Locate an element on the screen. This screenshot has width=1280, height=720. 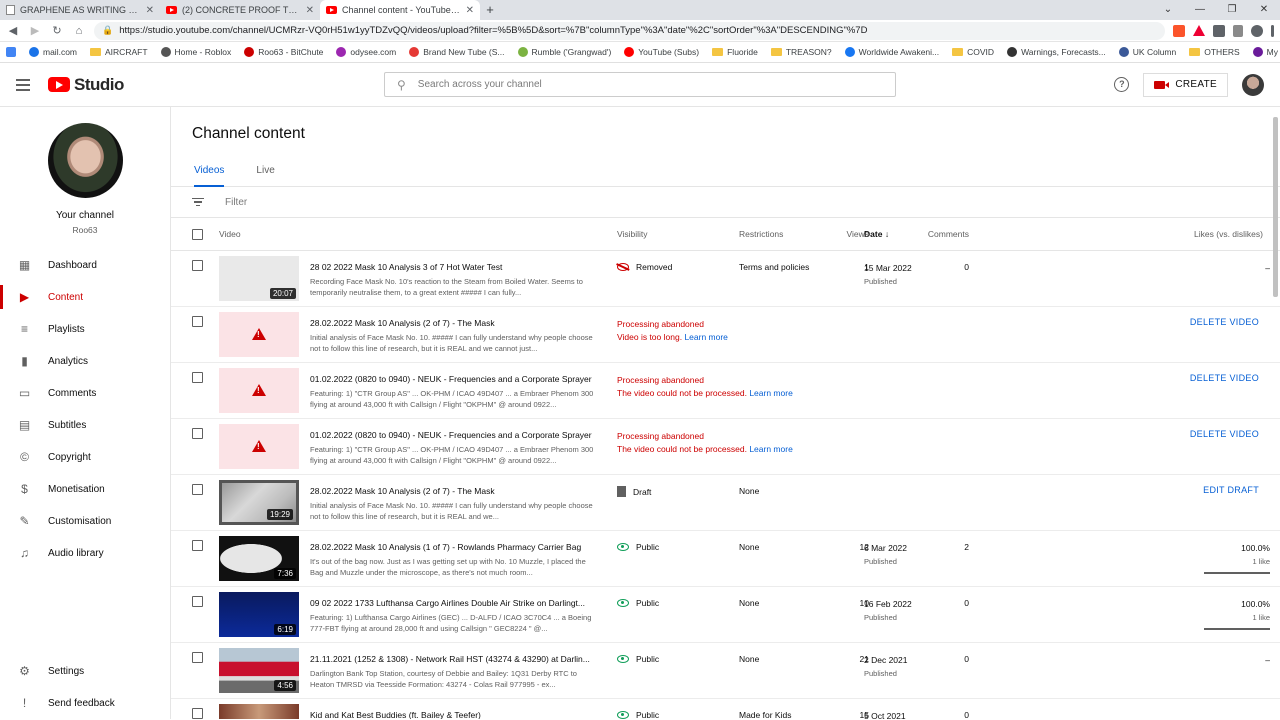
bookmark-item: odysee.com is located at coordinates (366, 52).